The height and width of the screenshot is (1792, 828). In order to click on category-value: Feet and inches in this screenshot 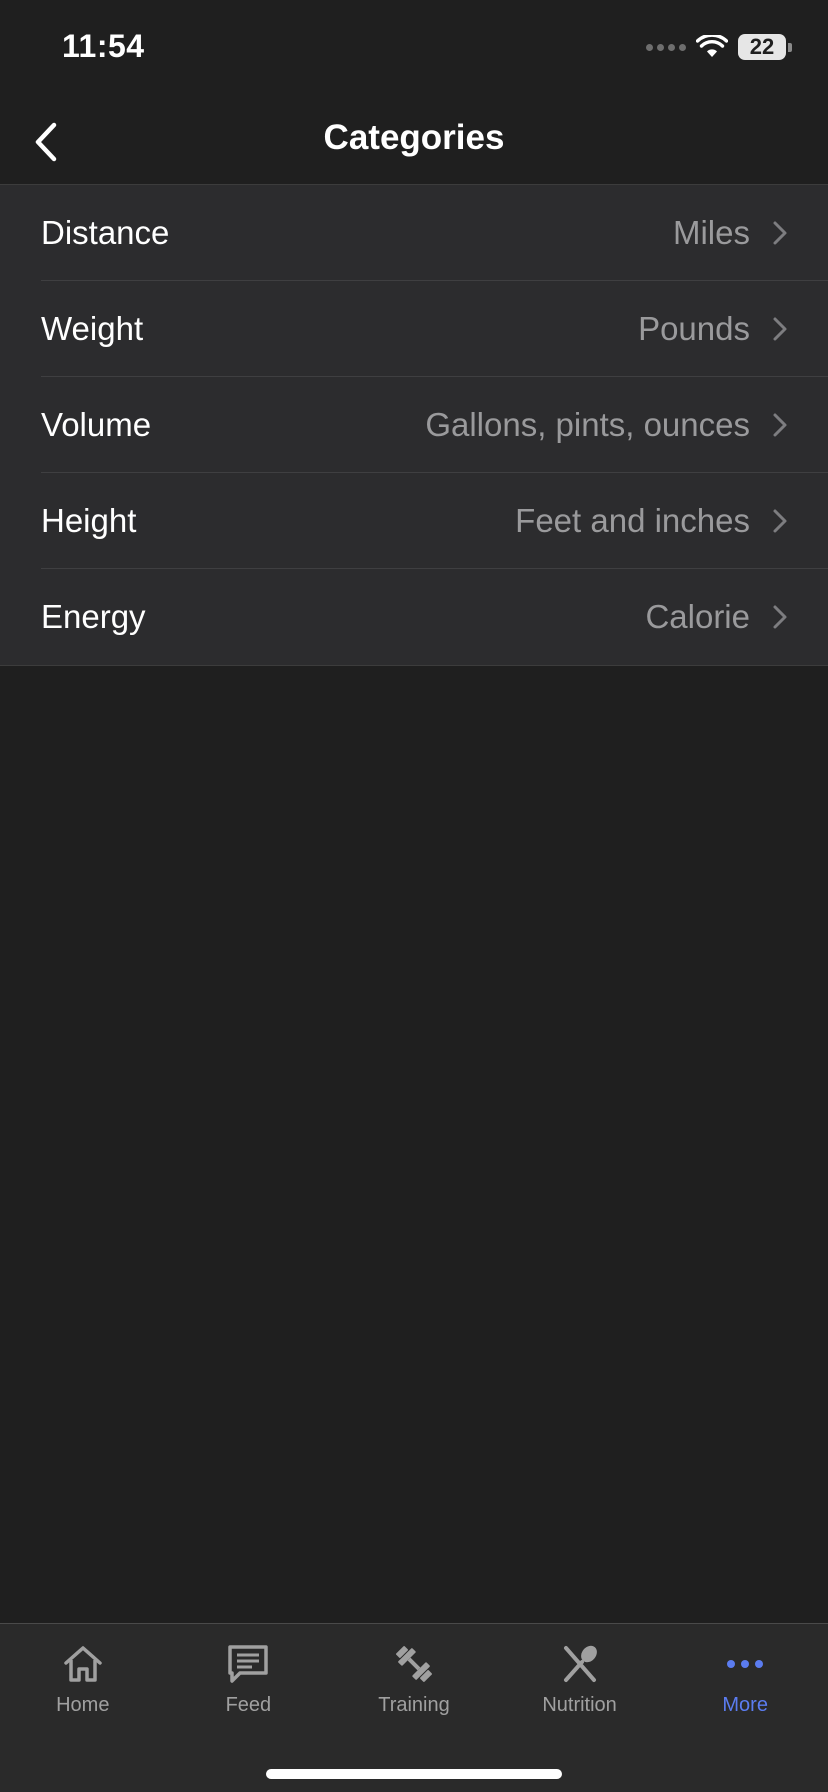, I will do `click(632, 520)`.